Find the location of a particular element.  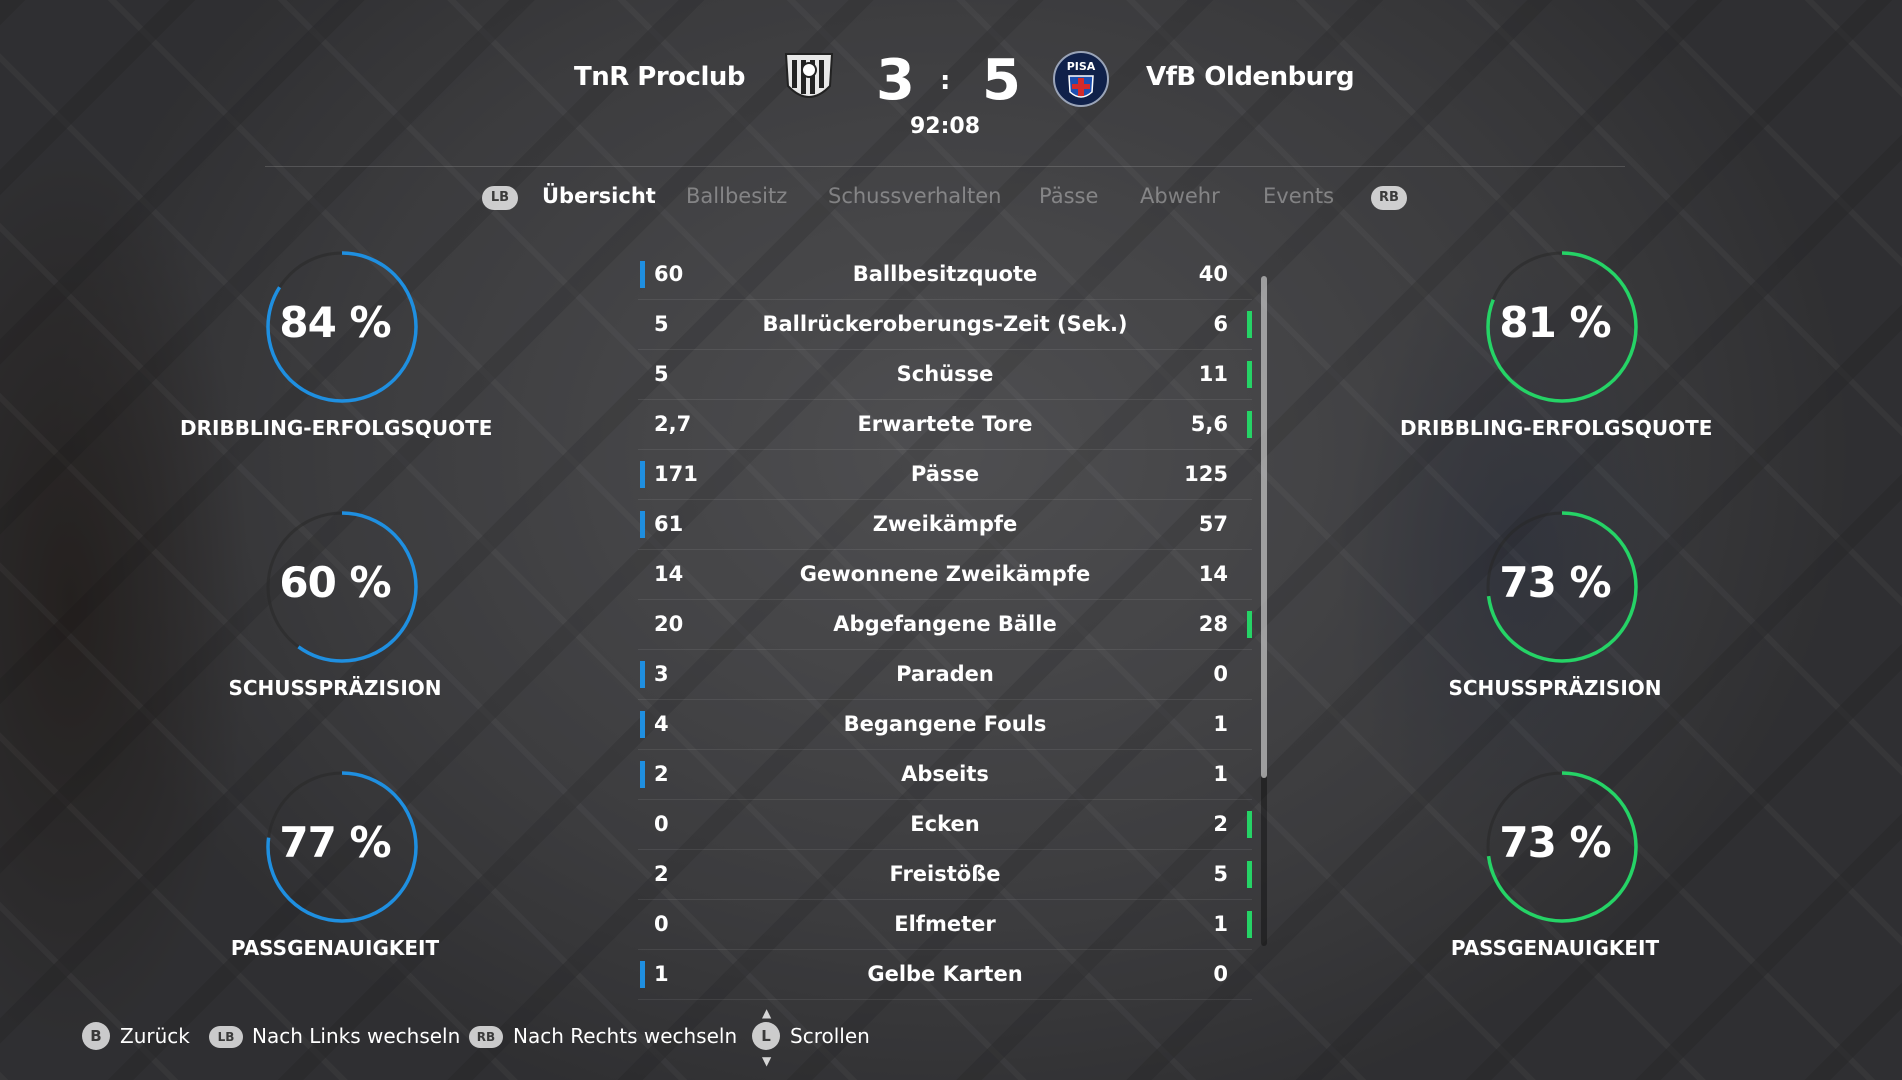

stat-row: 5 Schüsse 11 is located at coordinates (945, 375).